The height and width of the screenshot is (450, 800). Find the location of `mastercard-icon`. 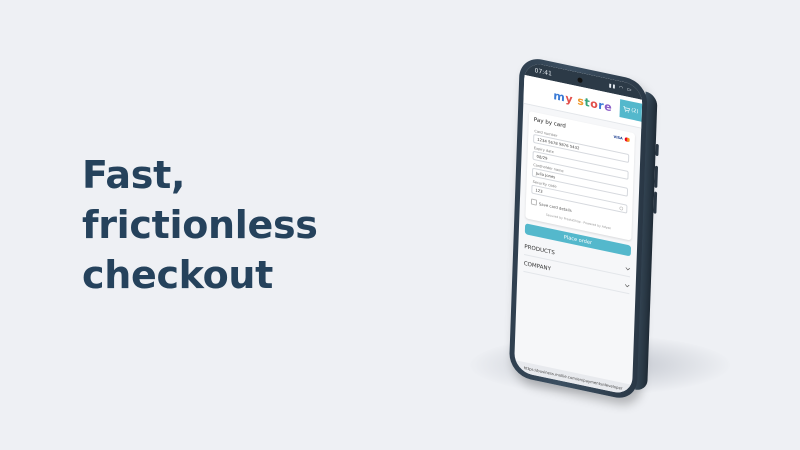

mastercard-icon is located at coordinates (627, 139).